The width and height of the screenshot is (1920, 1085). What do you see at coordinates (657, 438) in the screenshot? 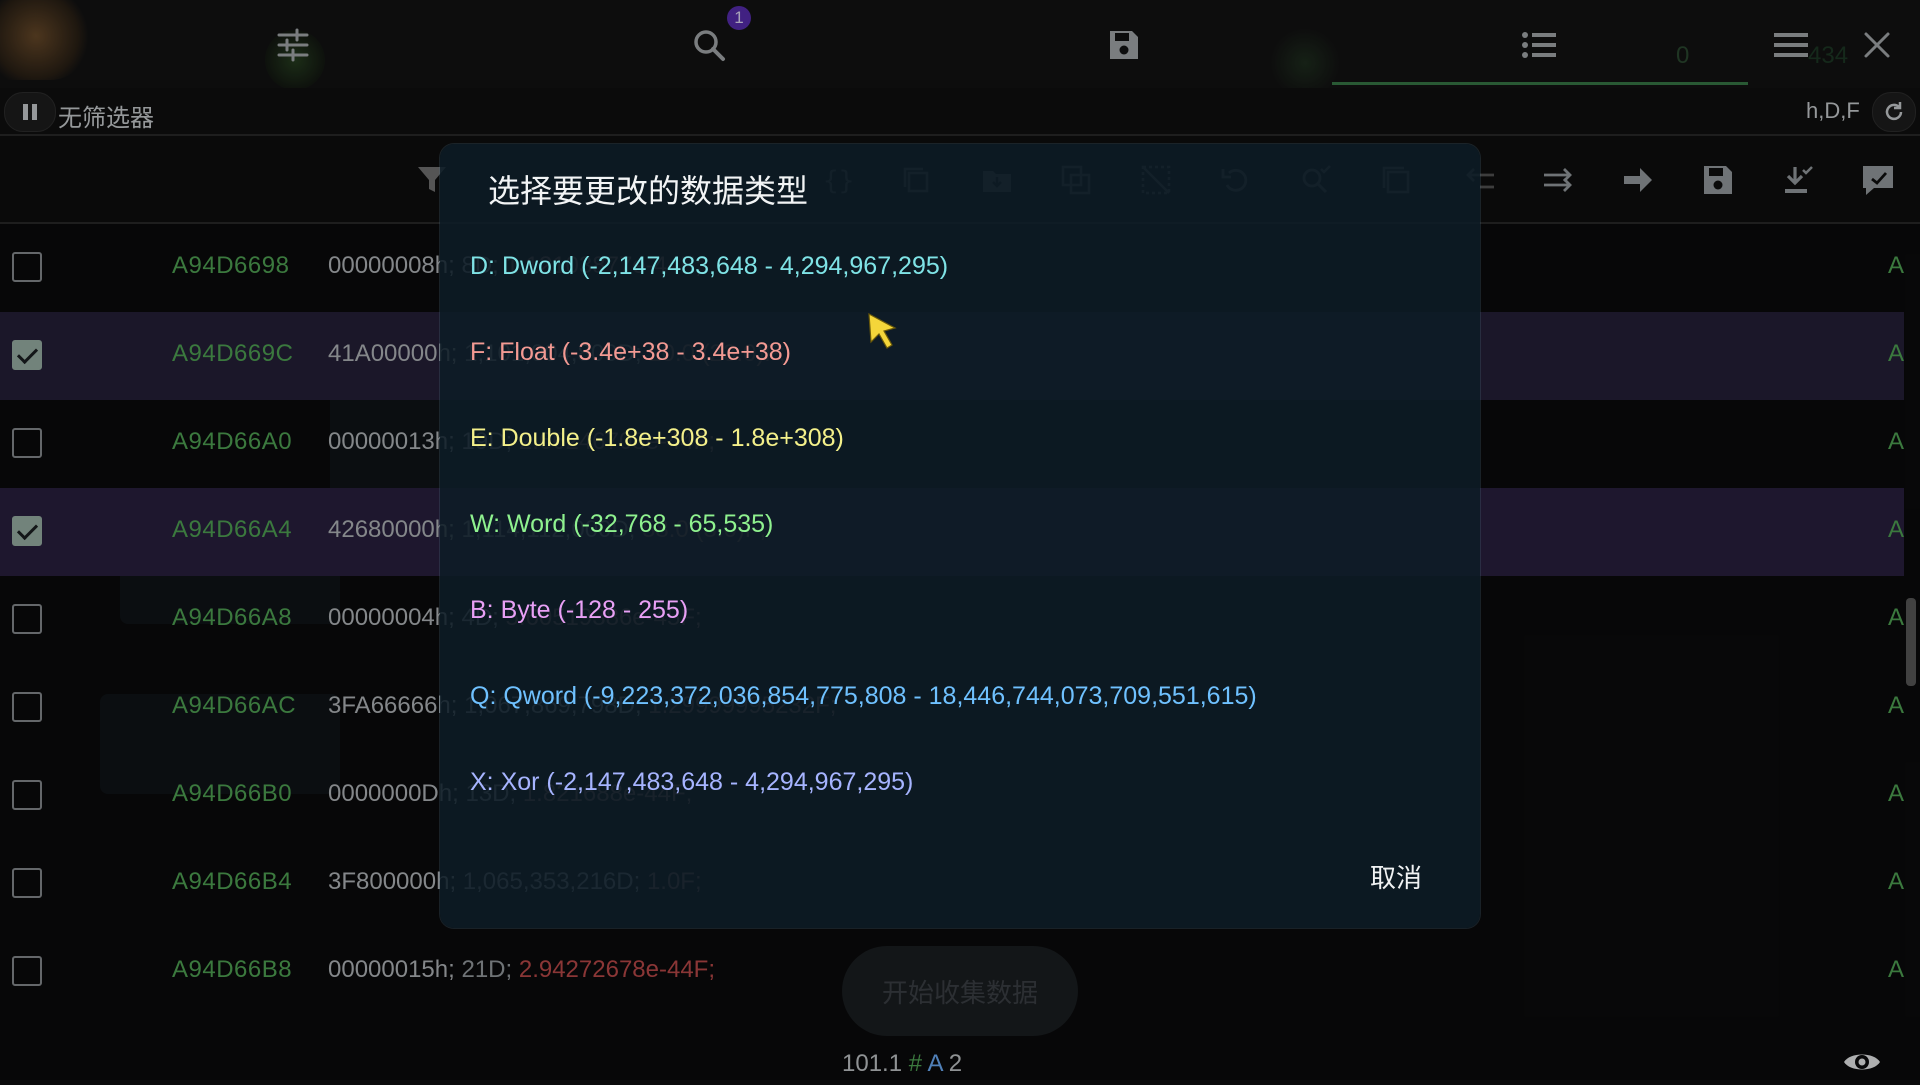
I see `option-double: E: Double (-1.8e+308 - 1.8e+308)` at bounding box center [657, 438].